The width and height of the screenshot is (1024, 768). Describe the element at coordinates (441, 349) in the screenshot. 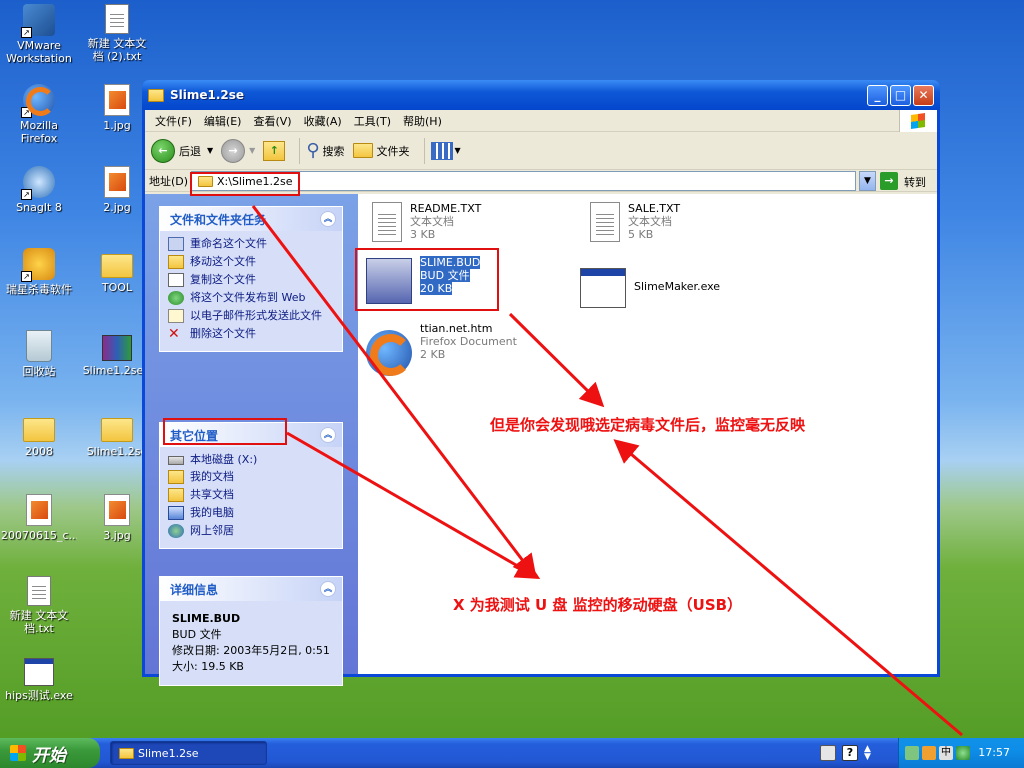

I see `file-item-ttian: ttian.net.htm Firefox Document 2 KB` at that location.